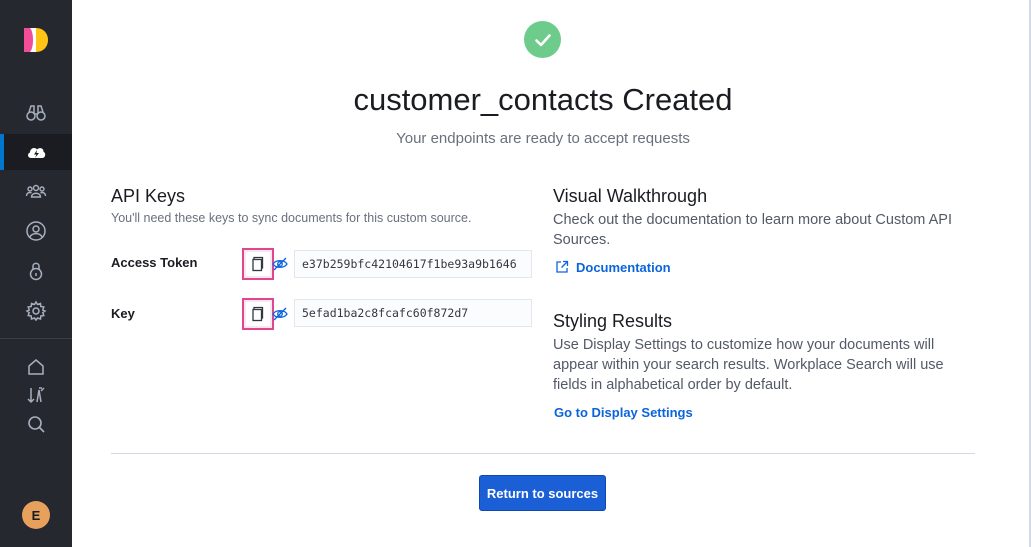 The width and height of the screenshot is (1031, 547). What do you see at coordinates (623, 412) in the screenshot?
I see `display-settings-link: Go to Display Settings` at bounding box center [623, 412].